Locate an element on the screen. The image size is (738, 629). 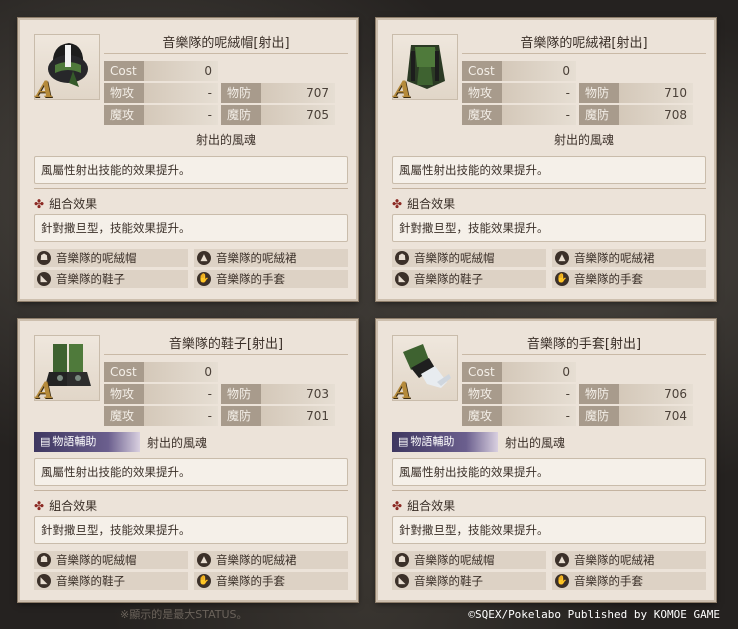
soul-description: 風屬性射出技能的效果提升。 is located at coordinates (191, 472).